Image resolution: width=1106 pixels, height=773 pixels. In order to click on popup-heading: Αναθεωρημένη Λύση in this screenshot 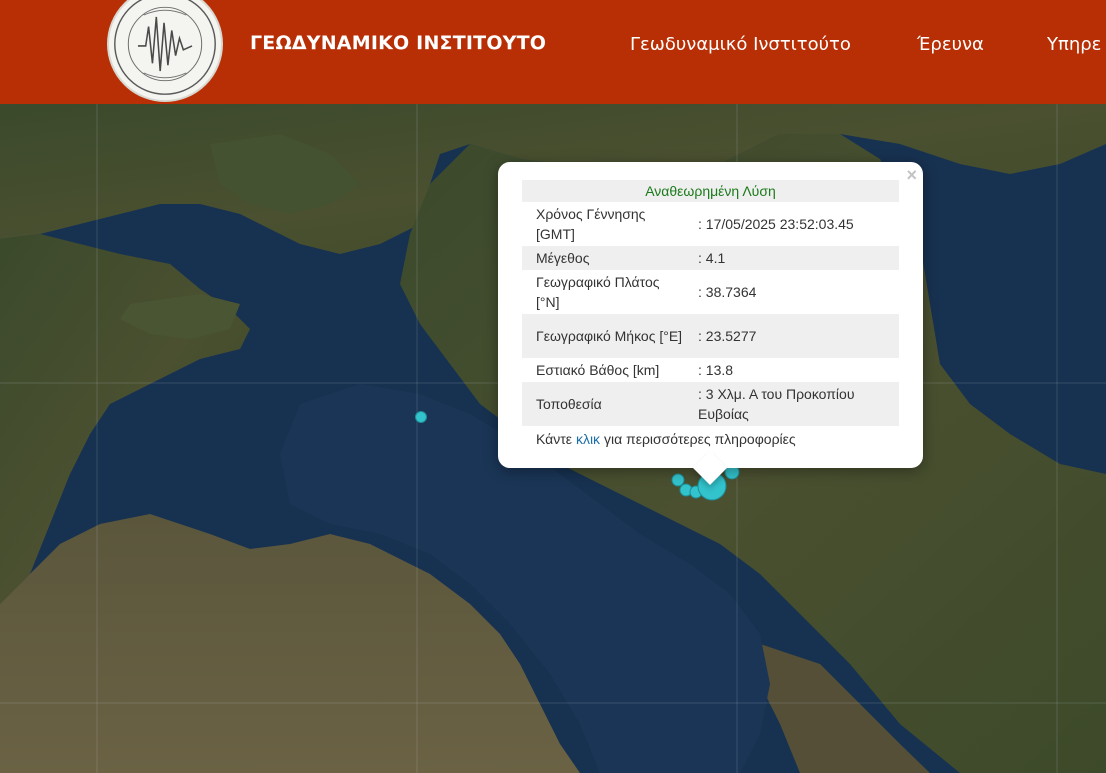, I will do `click(710, 191)`.